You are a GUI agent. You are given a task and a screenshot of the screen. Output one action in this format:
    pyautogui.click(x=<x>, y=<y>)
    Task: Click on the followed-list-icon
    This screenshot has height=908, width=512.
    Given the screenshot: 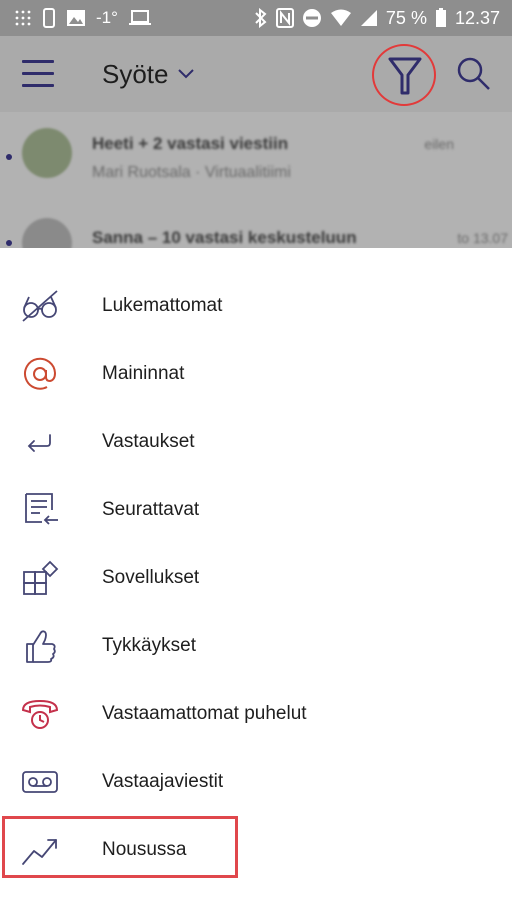 What is the action you would take?
    pyautogui.click(x=41, y=509)
    